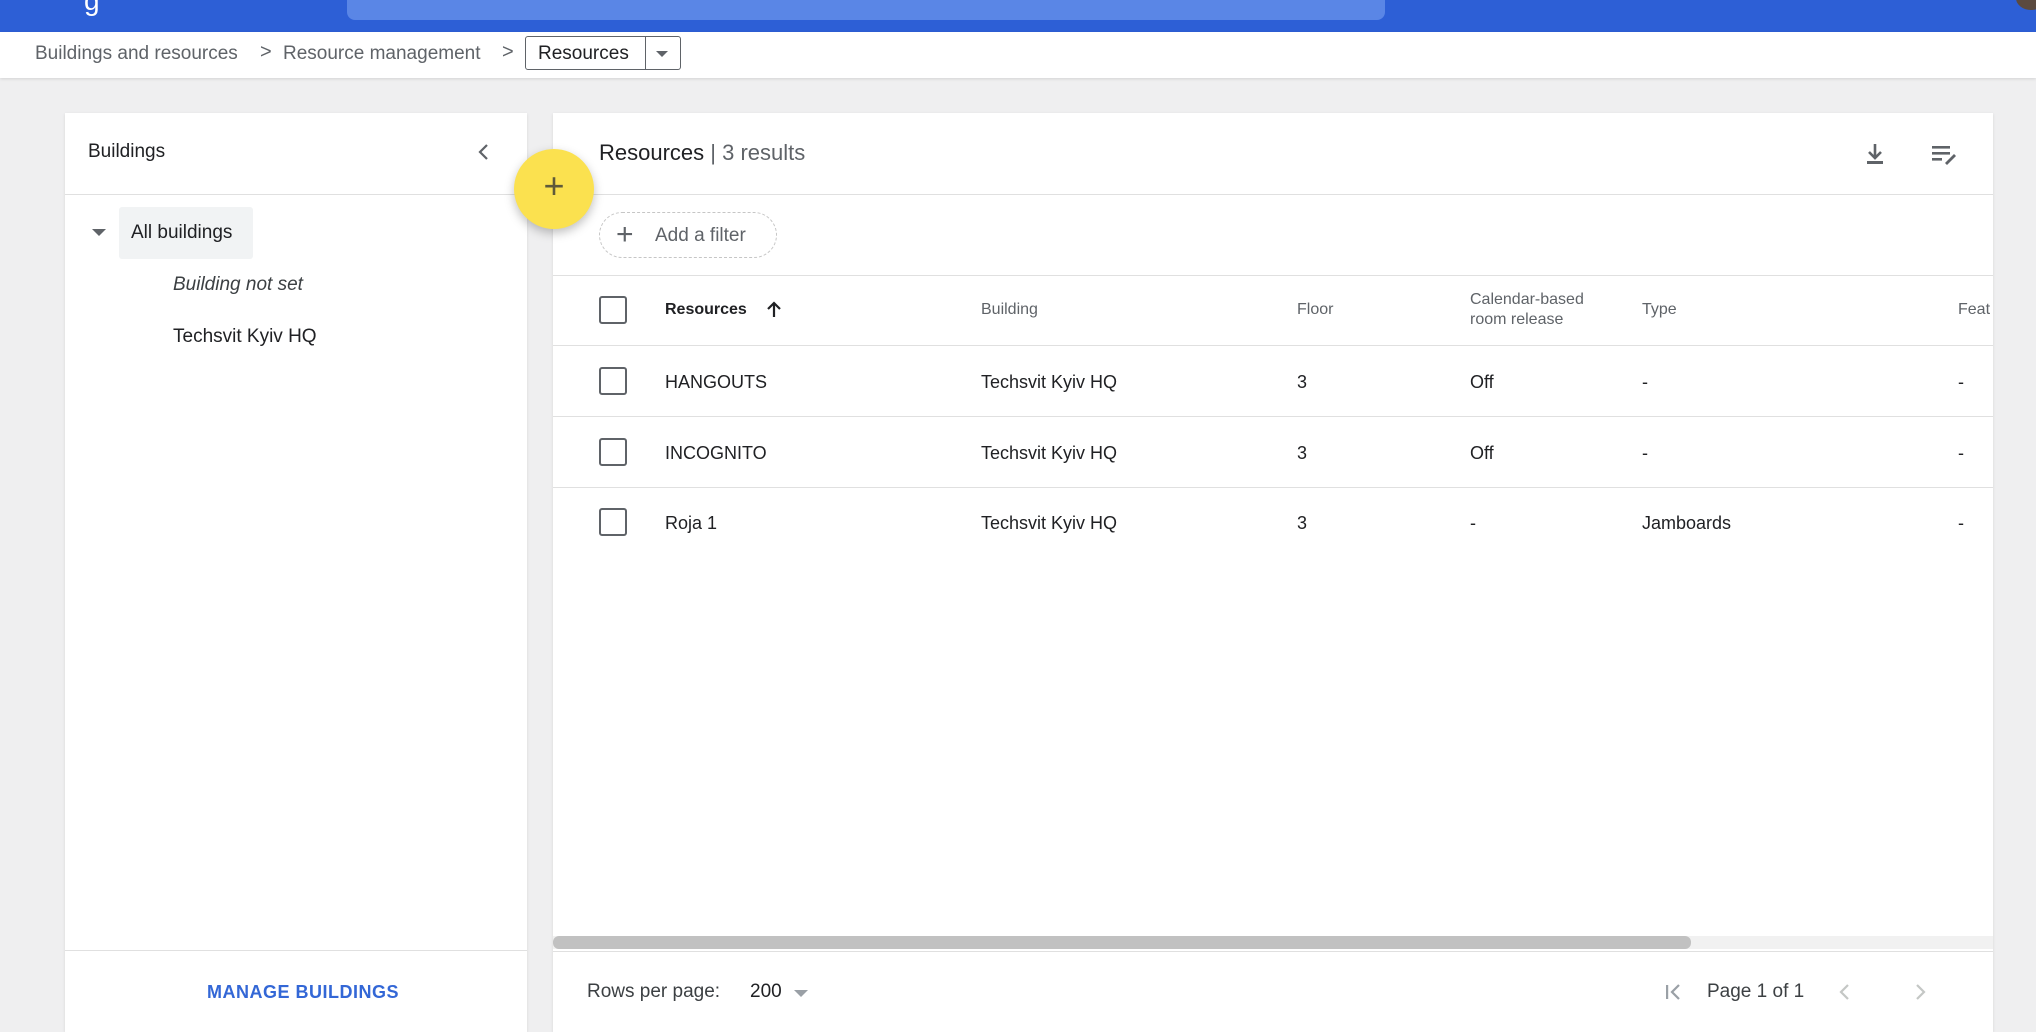  What do you see at coordinates (583, 53) in the screenshot?
I see `breadcrumb-current: Resources` at bounding box center [583, 53].